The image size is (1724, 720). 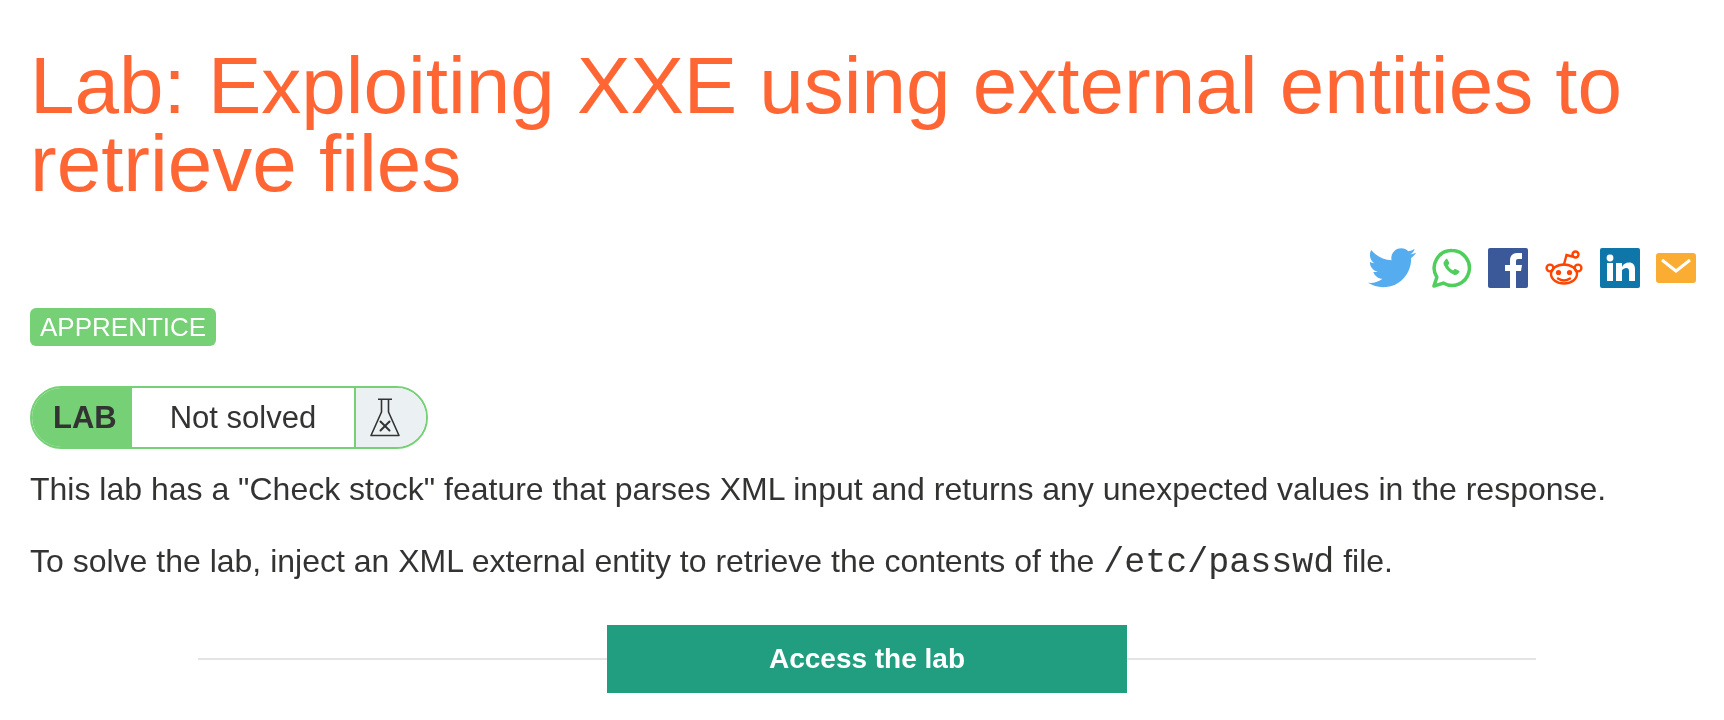 I want to click on envelope-icon, so click(x=1676, y=268).